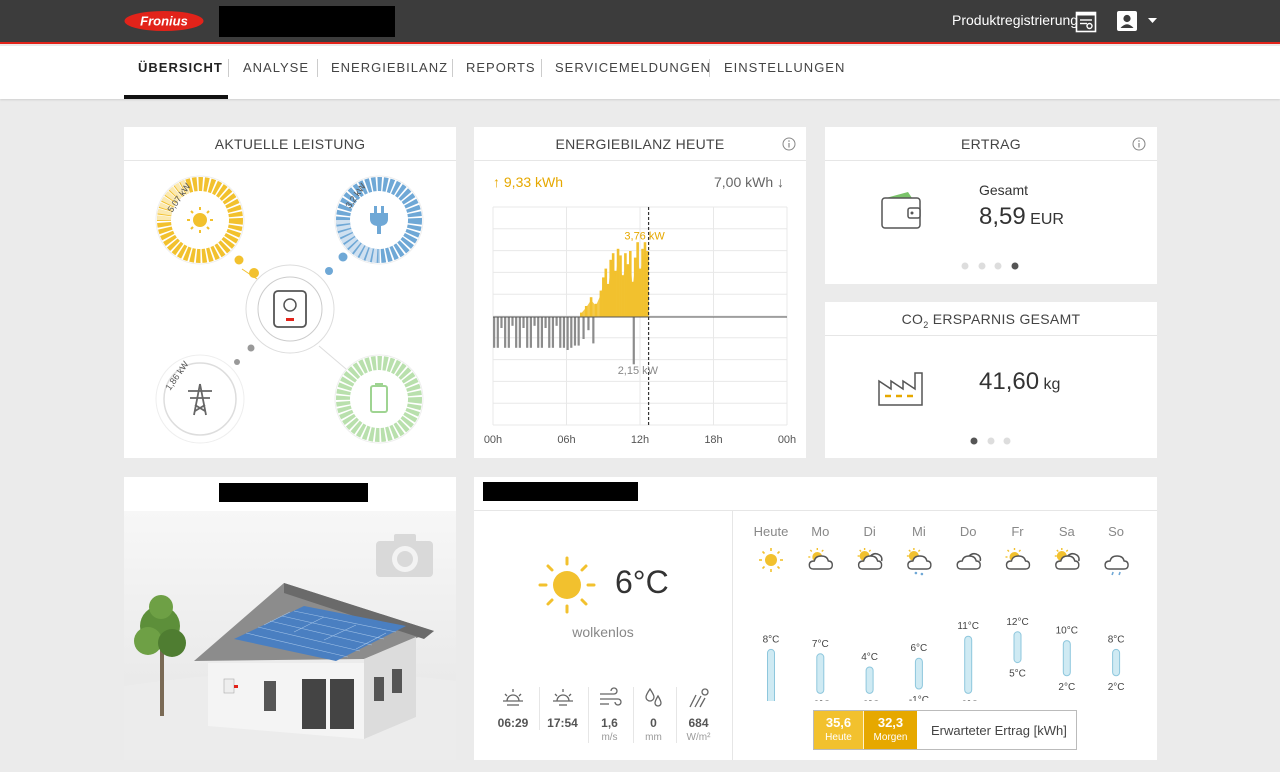  What do you see at coordinates (784, 67) in the screenshot?
I see `tab-einstellungen: EINSTELLUNGEN` at bounding box center [784, 67].